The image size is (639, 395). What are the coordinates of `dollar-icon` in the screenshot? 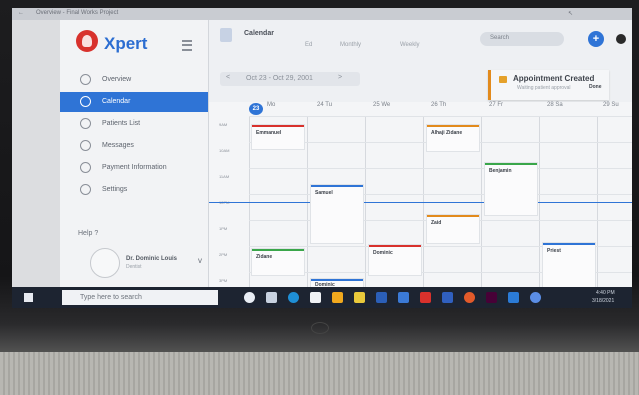 It's located at (85, 167).